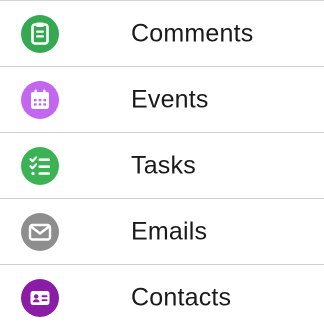  What do you see at coordinates (192, 33) in the screenshot?
I see `list-item-label: Comments` at bounding box center [192, 33].